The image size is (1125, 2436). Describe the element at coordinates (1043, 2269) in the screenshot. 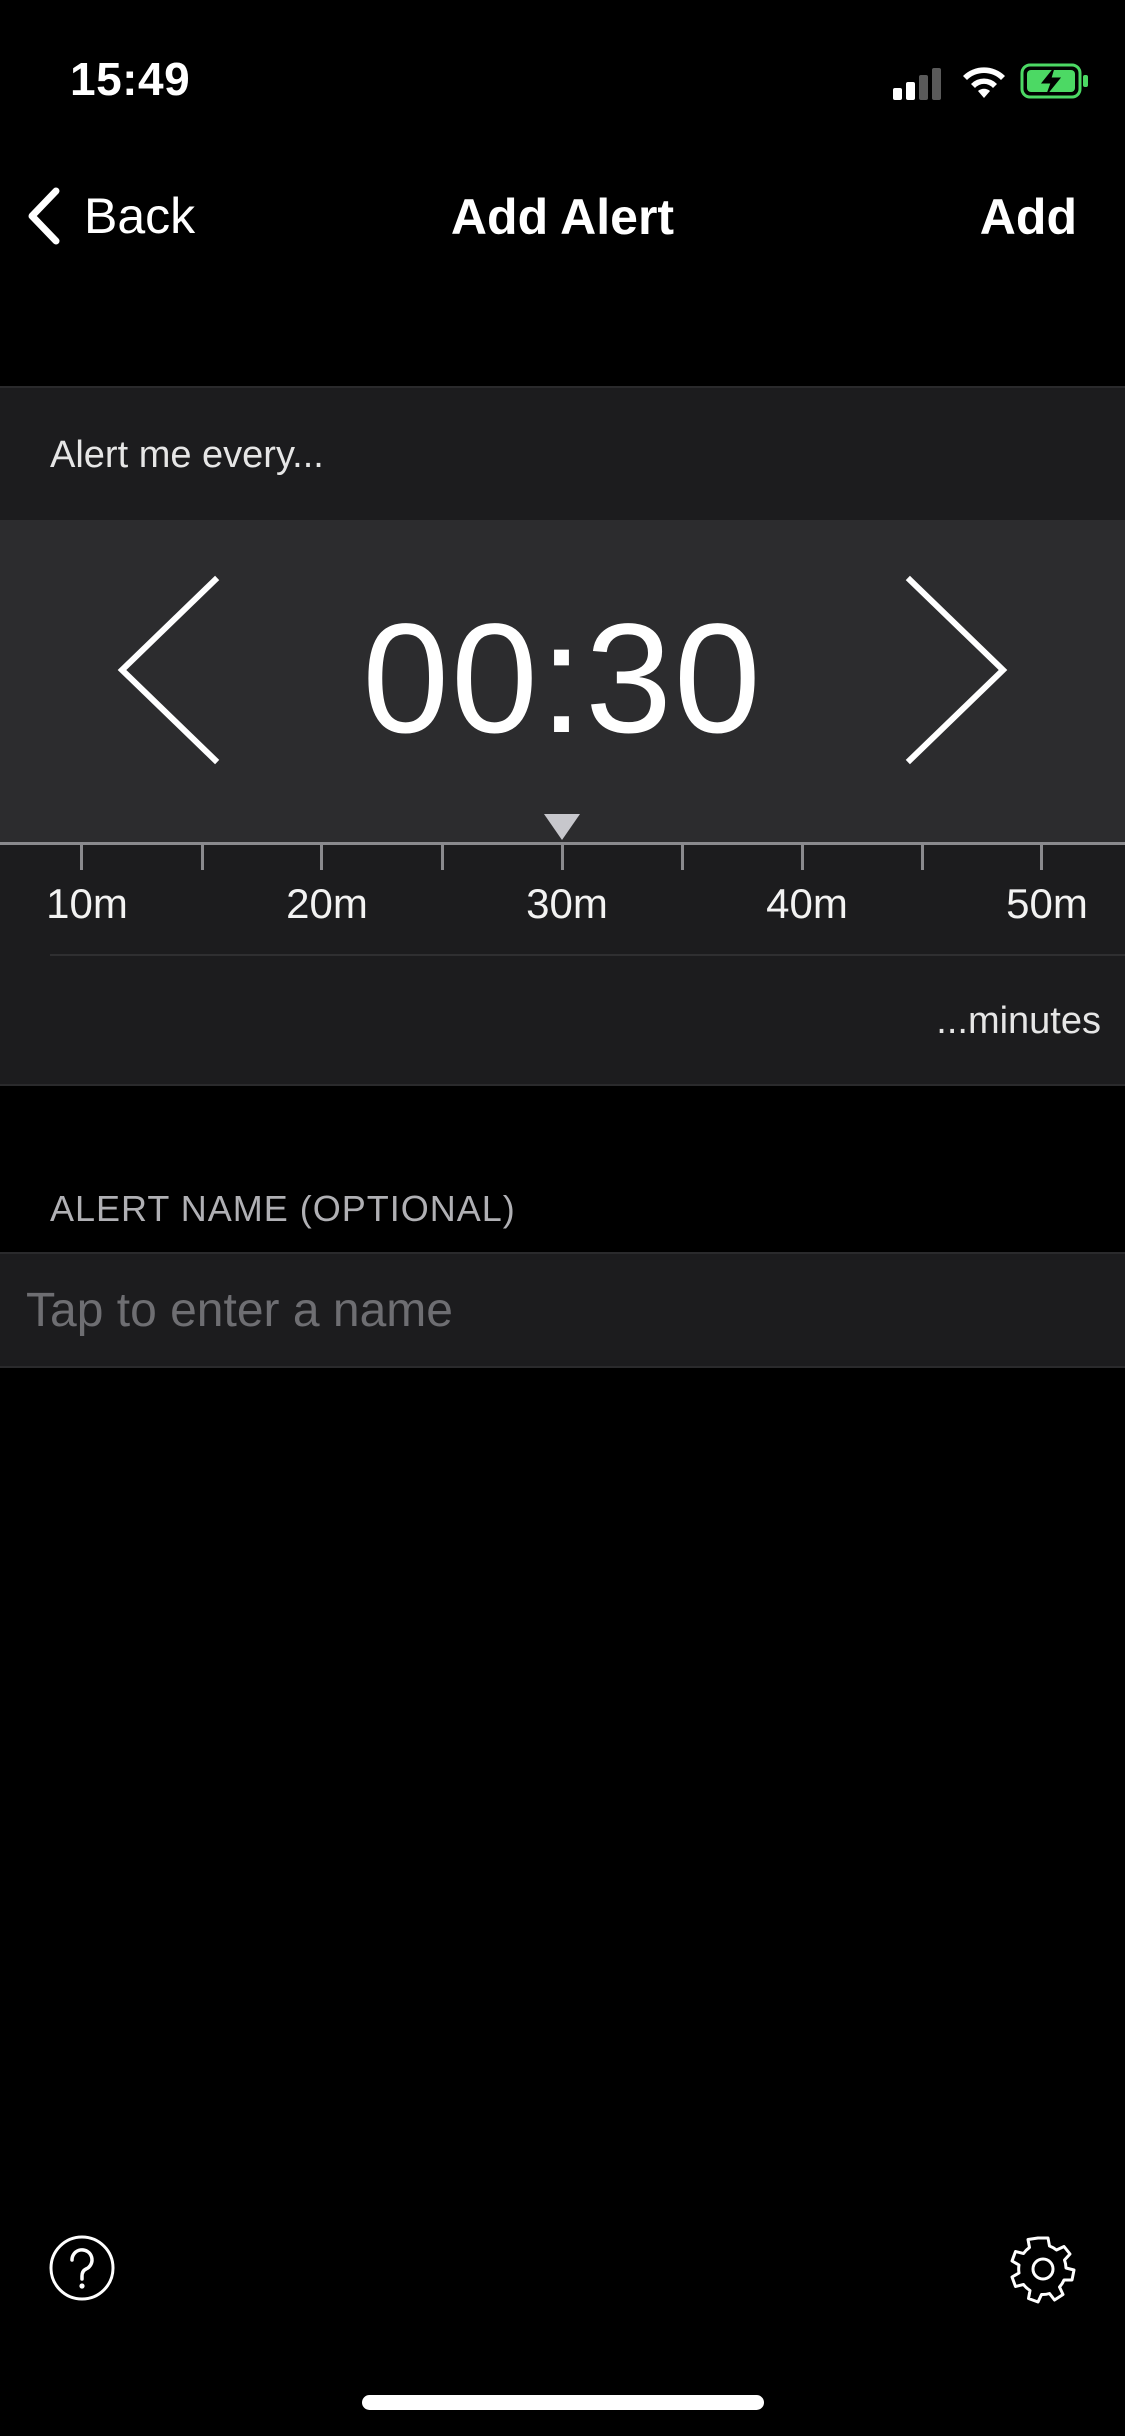

I see `gear-icon` at that location.